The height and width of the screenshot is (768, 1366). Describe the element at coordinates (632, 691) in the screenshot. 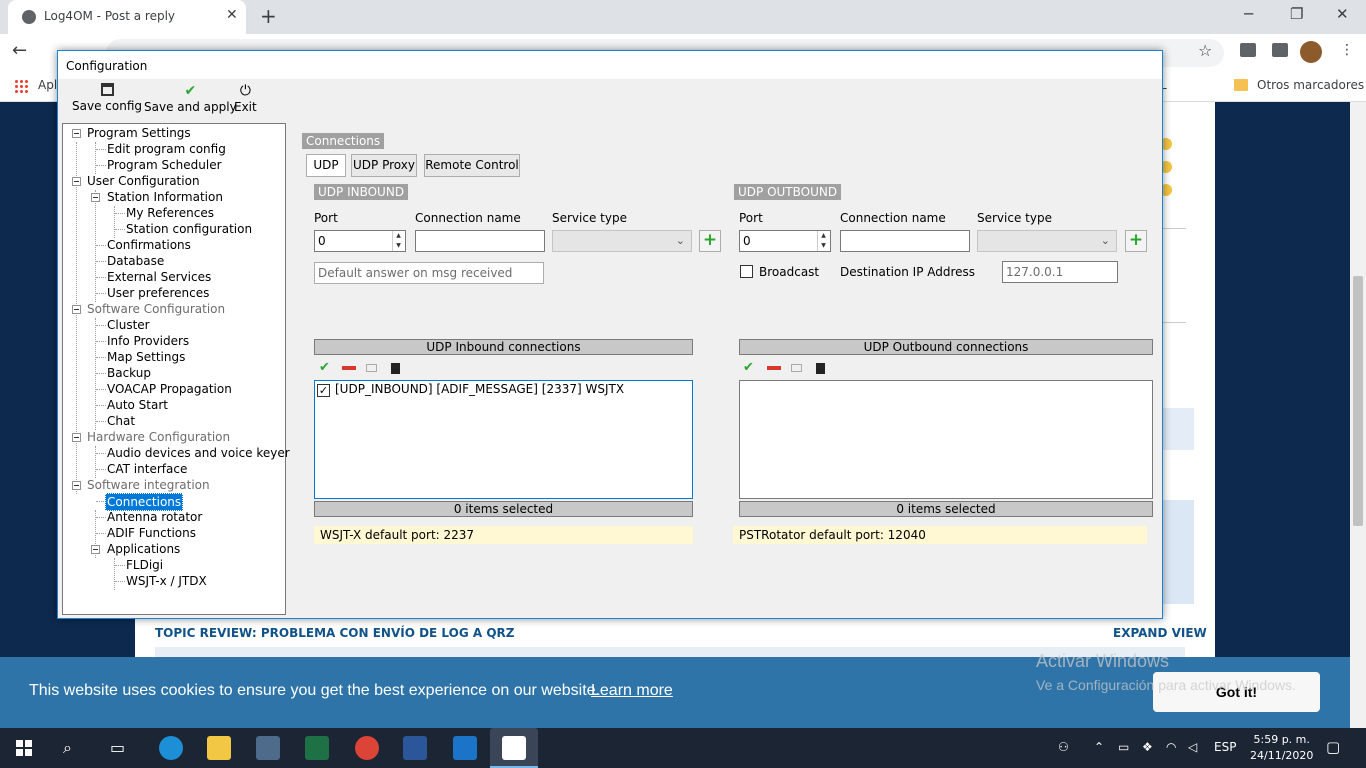

I see `learn-more-link: Learn more` at that location.